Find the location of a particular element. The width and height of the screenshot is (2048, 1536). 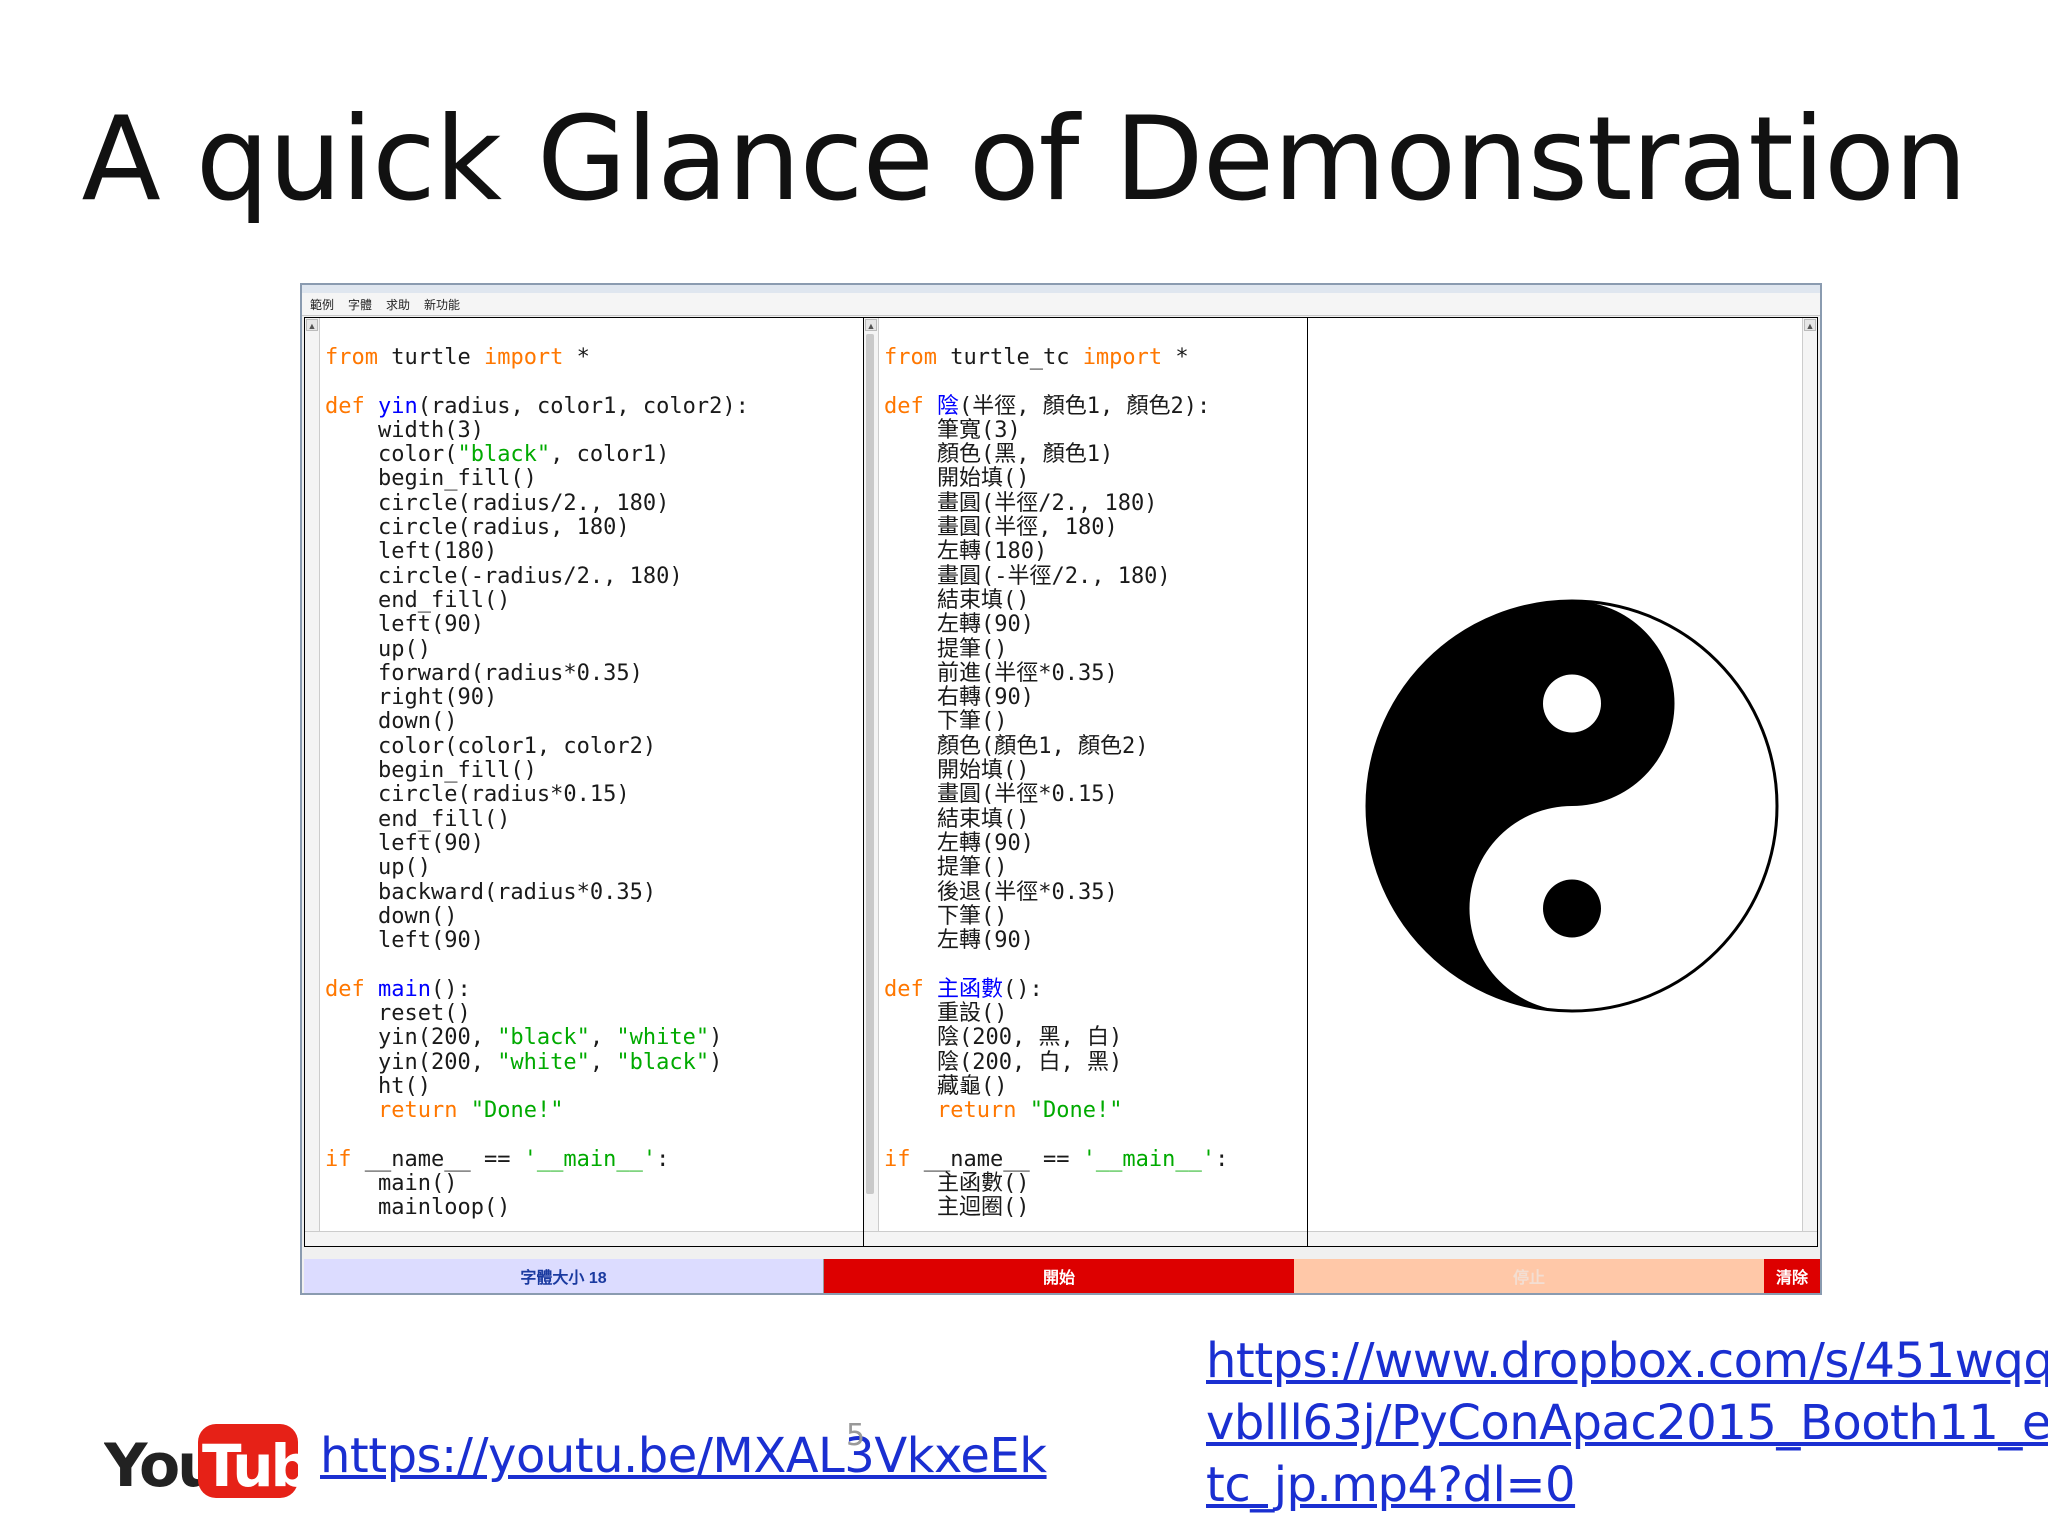

code-line: left(180) is located at coordinates (411, 552).